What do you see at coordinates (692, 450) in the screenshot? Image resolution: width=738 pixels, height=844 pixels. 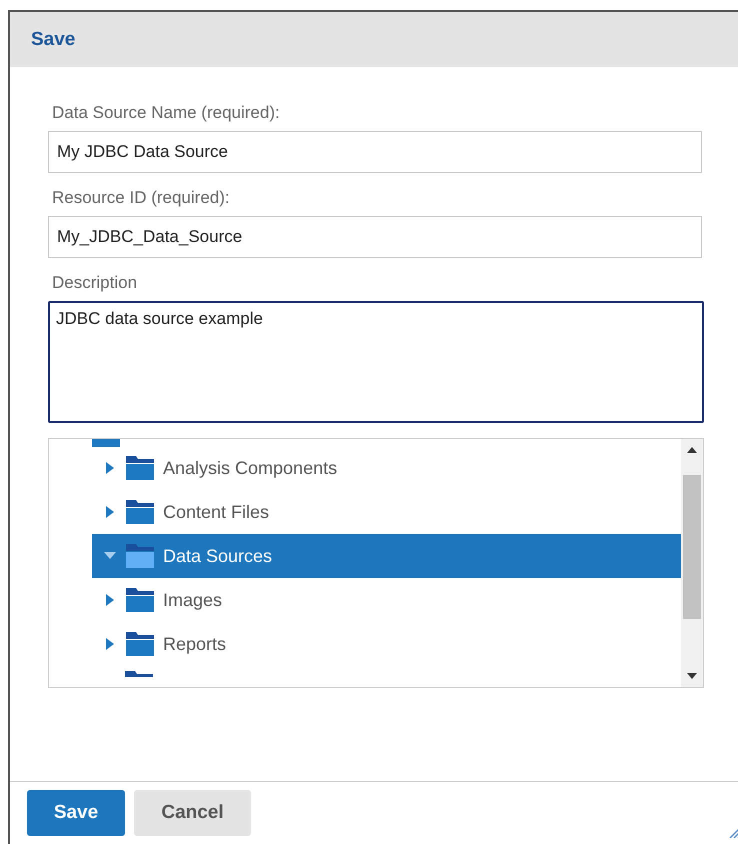 I see `scroll-up-icon` at bounding box center [692, 450].